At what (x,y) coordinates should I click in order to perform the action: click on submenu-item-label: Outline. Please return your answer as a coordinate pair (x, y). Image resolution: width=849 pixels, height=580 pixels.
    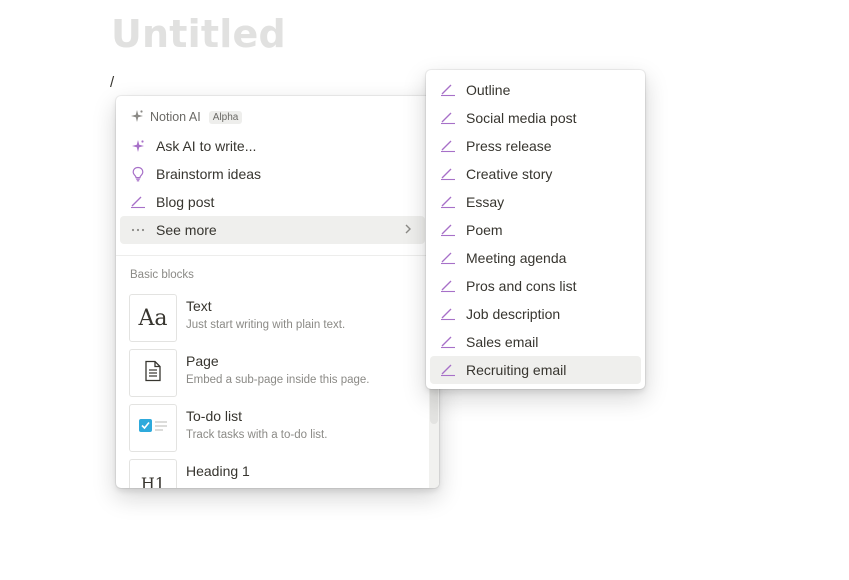
    Looking at the image, I should click on (488, 90).